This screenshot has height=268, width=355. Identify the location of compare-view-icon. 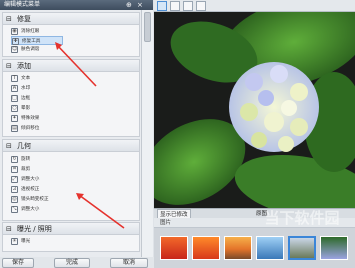
(188, 6).